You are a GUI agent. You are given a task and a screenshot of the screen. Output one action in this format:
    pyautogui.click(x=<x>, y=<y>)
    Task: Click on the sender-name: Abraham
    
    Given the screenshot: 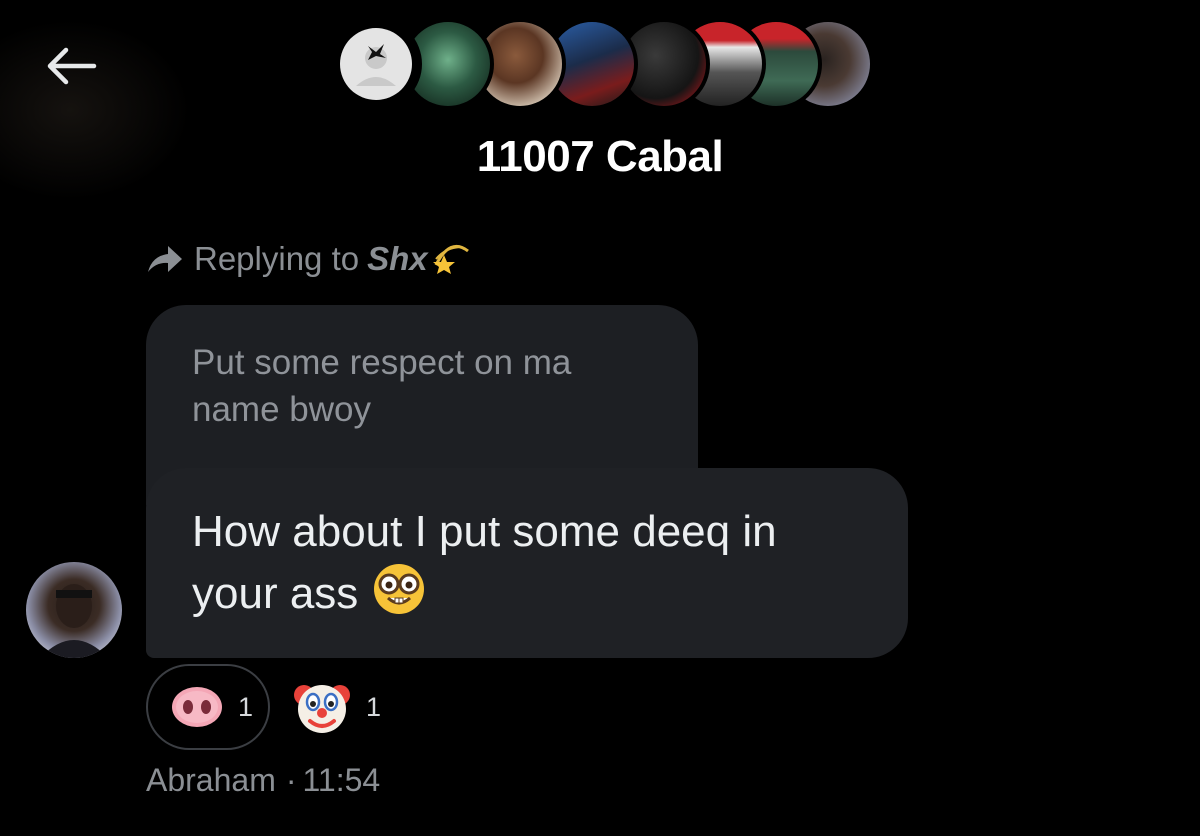 What is the action you would take?
    pyautogui.click(x=211, y=780)
    